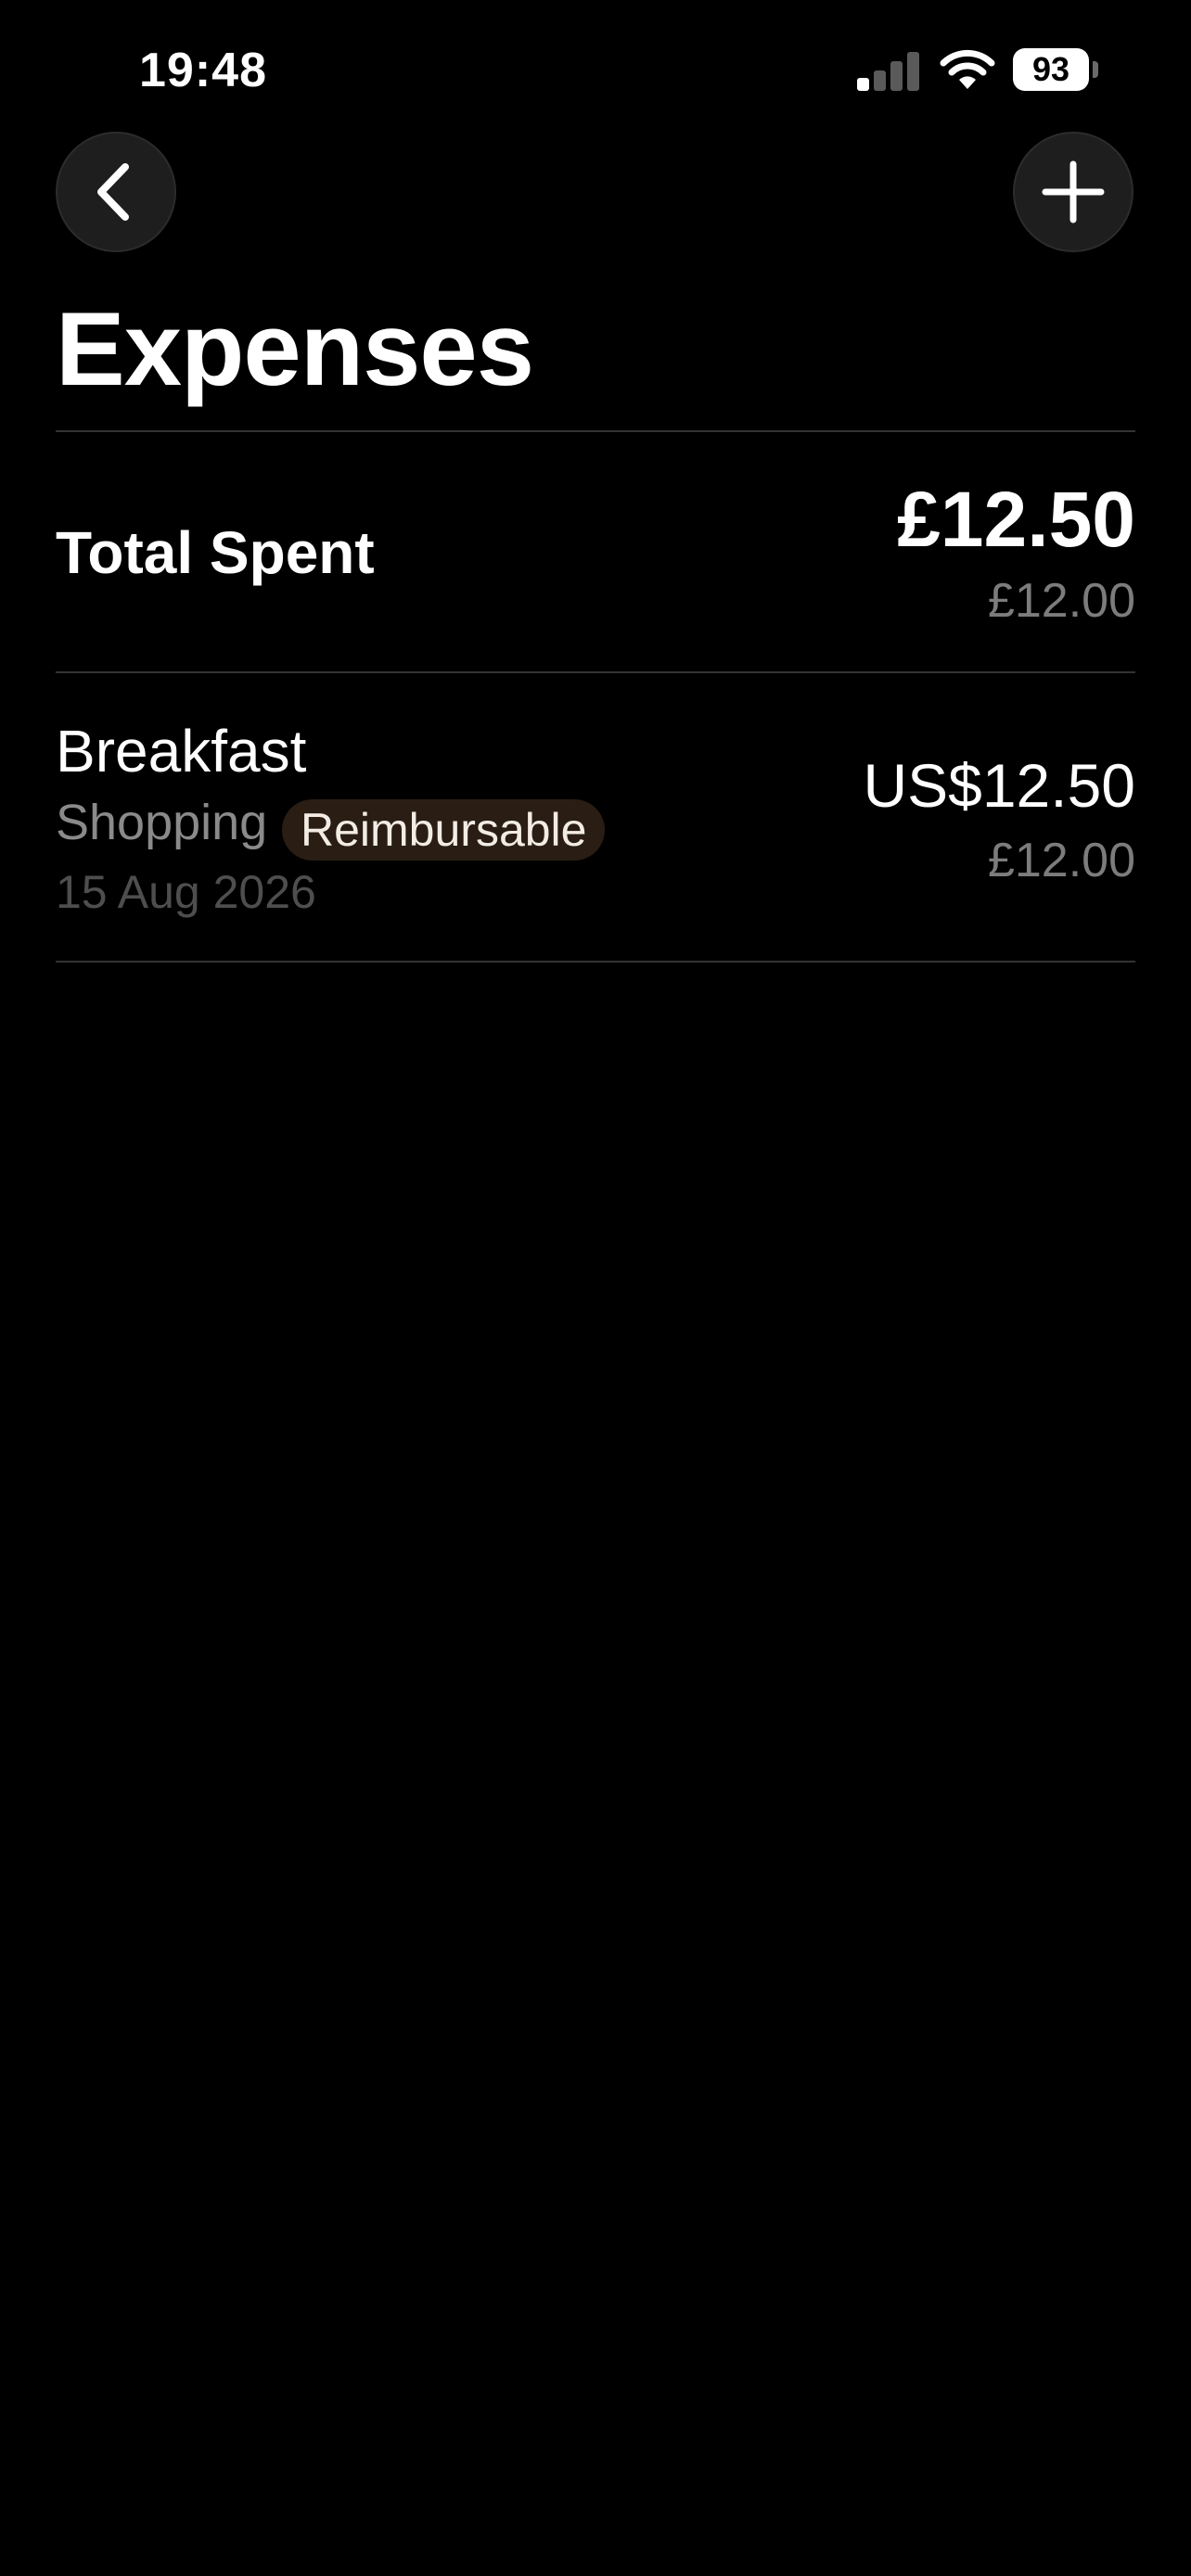 The width and height of the screenshot is (1191, 2576). What do you see at coordinates (967, 69) in the screenshot?
I see `wifi-icon` at bounding box center [967, 69].